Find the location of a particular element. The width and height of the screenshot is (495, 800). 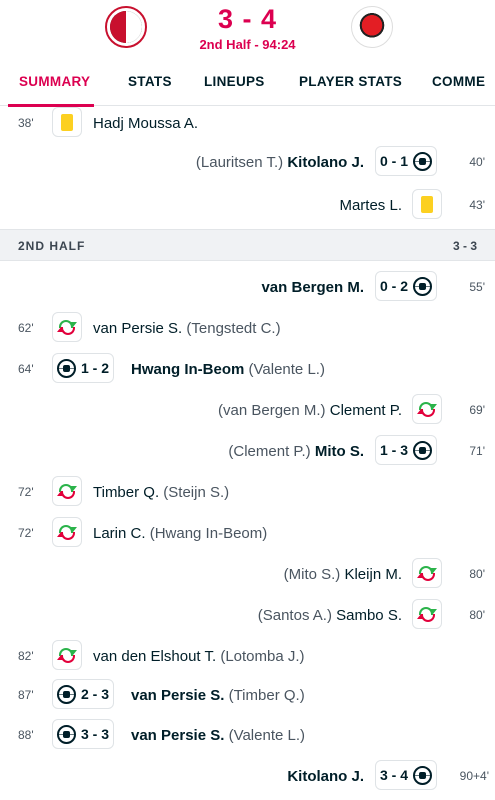

event-player-line: Hwang In-Beom (Valente L.) is located at coordinates (228, 369).